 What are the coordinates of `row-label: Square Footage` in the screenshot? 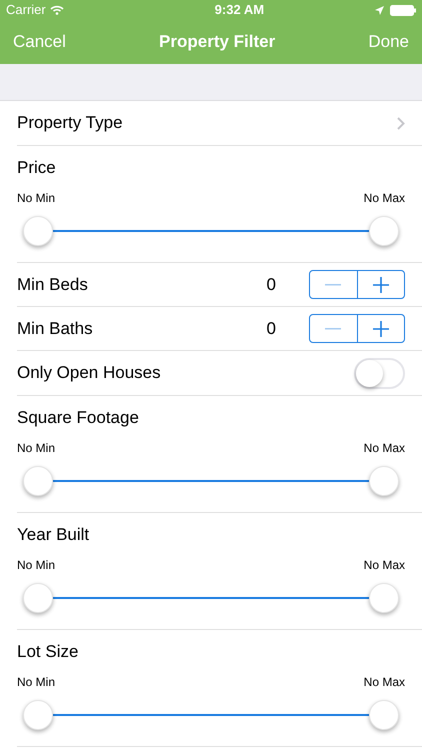 It's located at (78, 418).